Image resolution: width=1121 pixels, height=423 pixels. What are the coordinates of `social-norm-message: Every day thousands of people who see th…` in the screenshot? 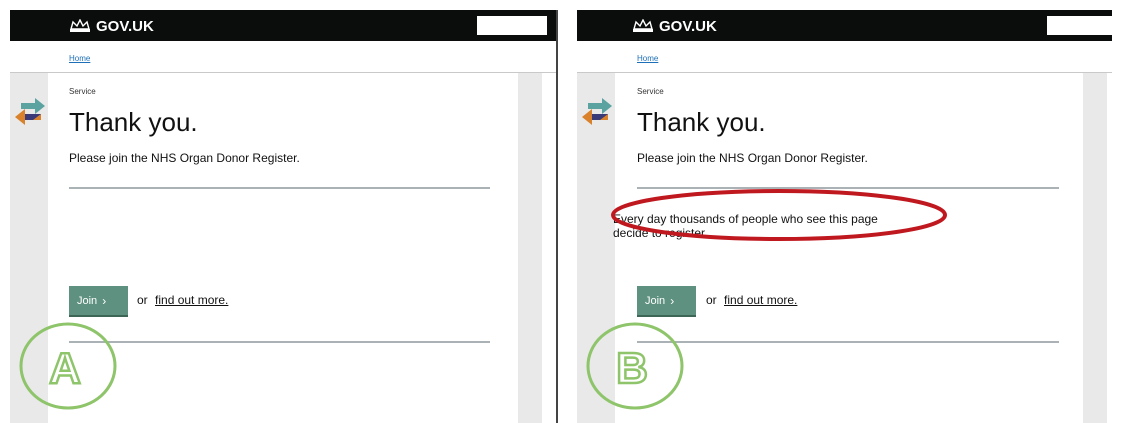 It's located at (758, 226).